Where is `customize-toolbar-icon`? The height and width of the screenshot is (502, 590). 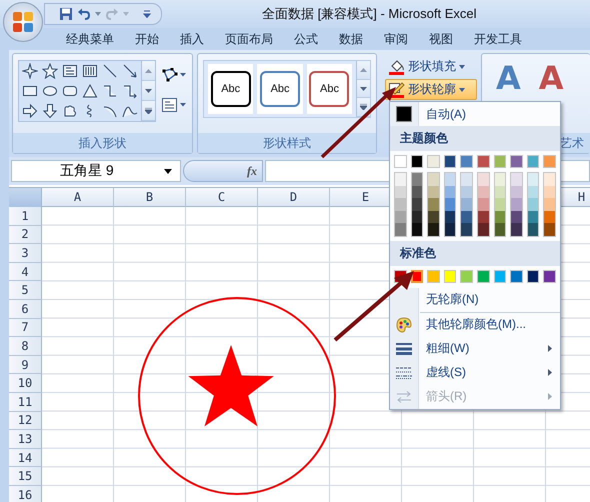
customize-toolbar-icon is located at coordinates (147, 14).